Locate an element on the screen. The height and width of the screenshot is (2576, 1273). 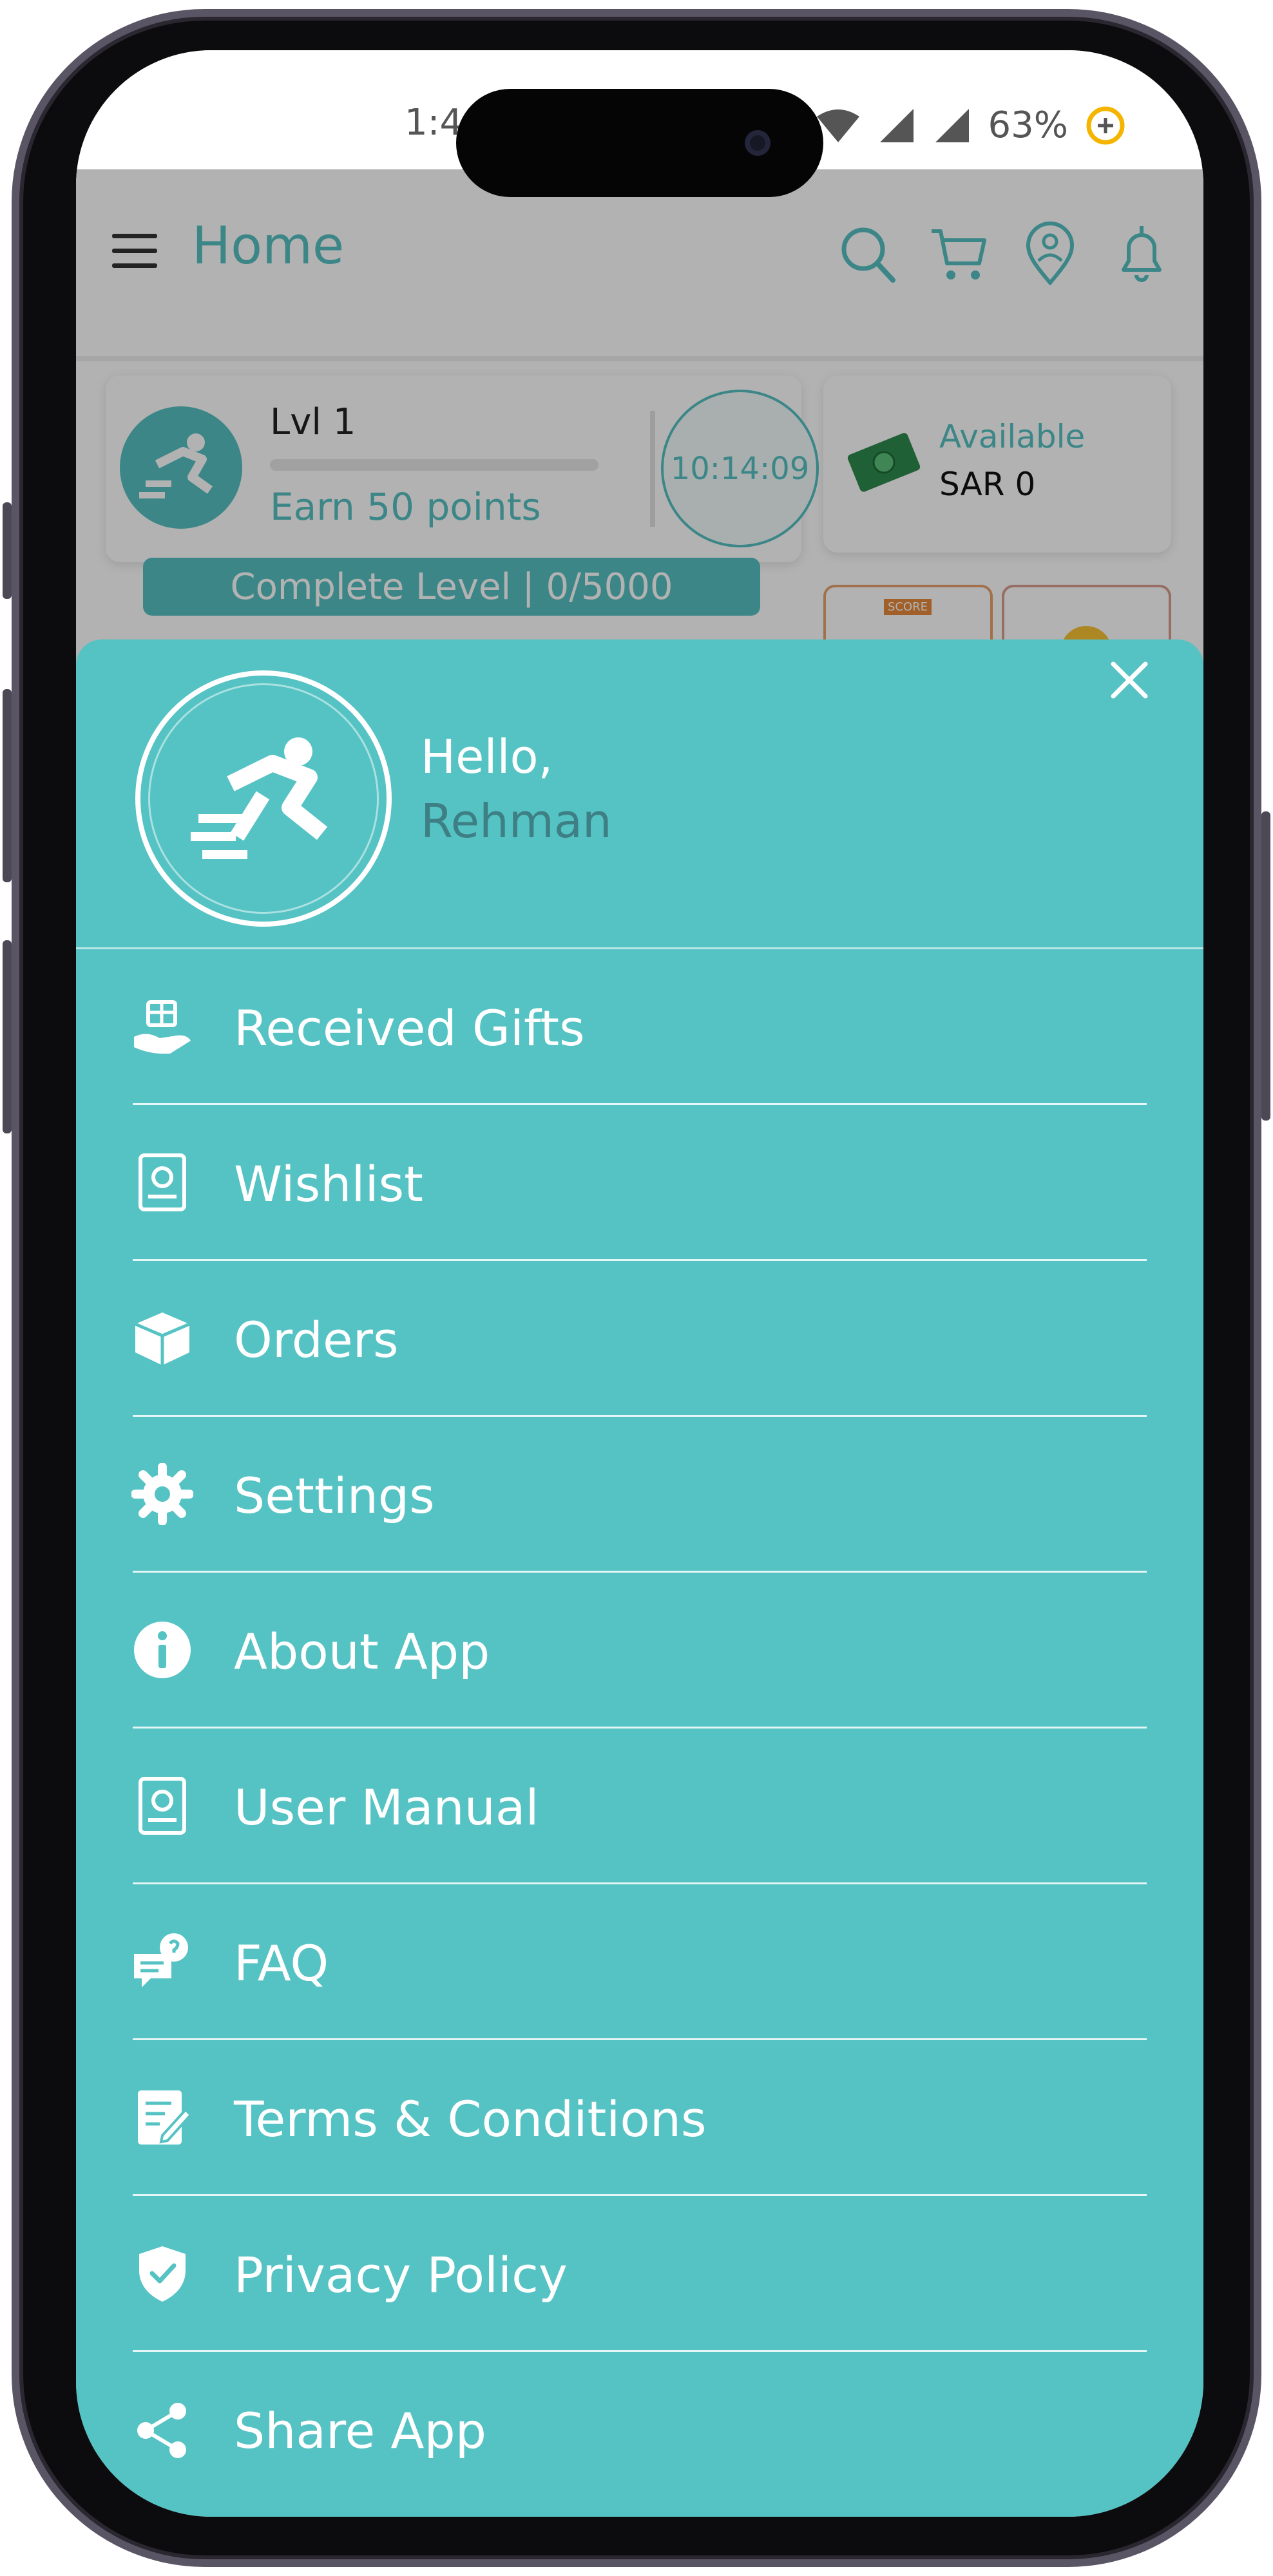
menu-label: FAQ is located at coordinates (282, 1964).